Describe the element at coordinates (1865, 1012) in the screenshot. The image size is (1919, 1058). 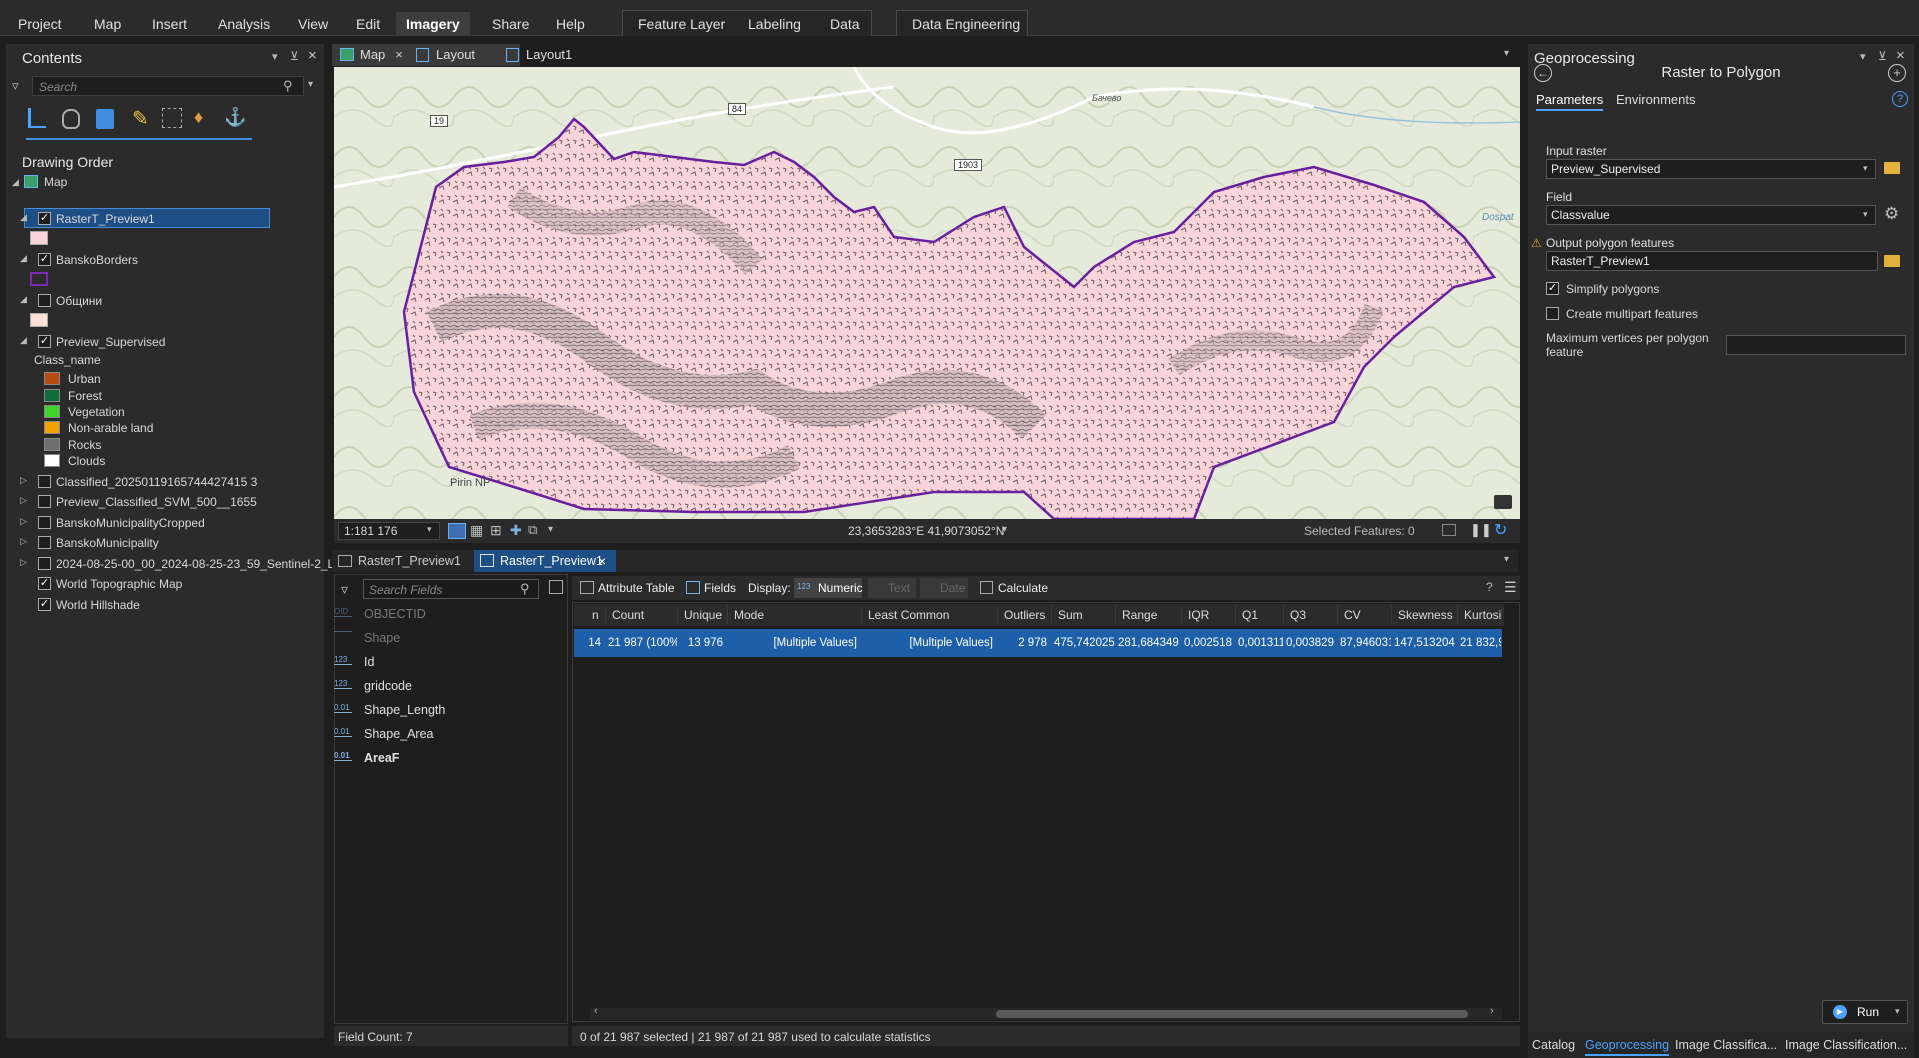
I see `run-button: ▶ Run ▾` at that location.